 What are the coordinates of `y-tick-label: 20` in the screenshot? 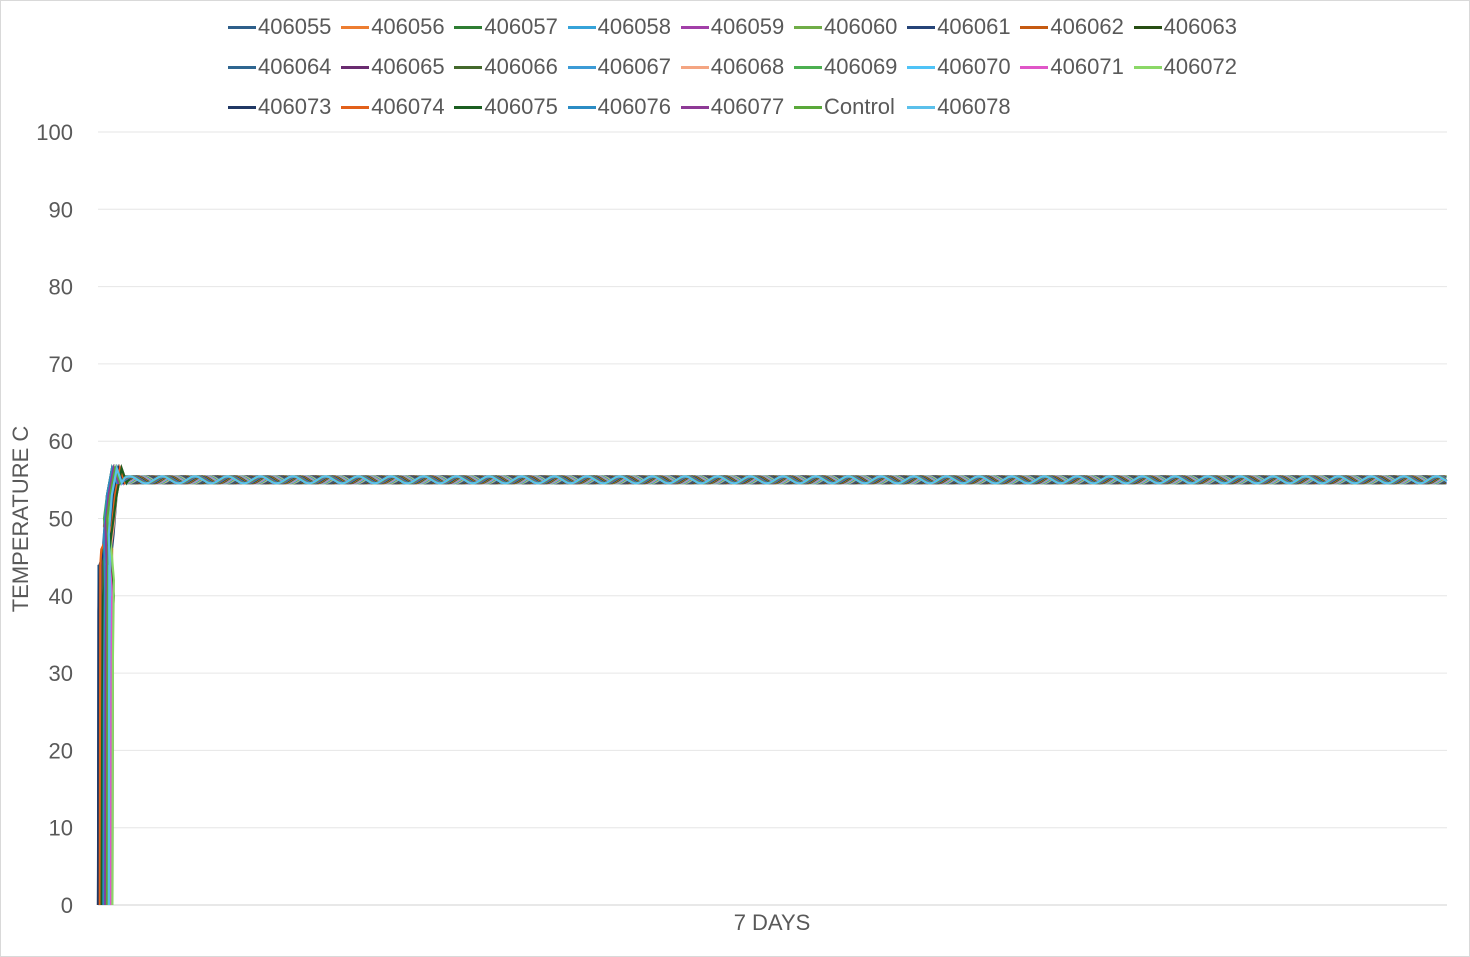 It's located at (61, 750).